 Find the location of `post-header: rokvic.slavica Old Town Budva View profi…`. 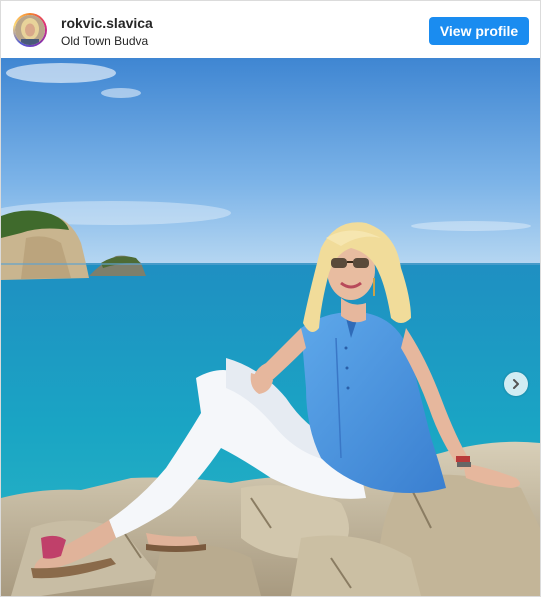

post-header: rokvic.slavica Old Town Budva View profi… is located at coordinates (270, 29).